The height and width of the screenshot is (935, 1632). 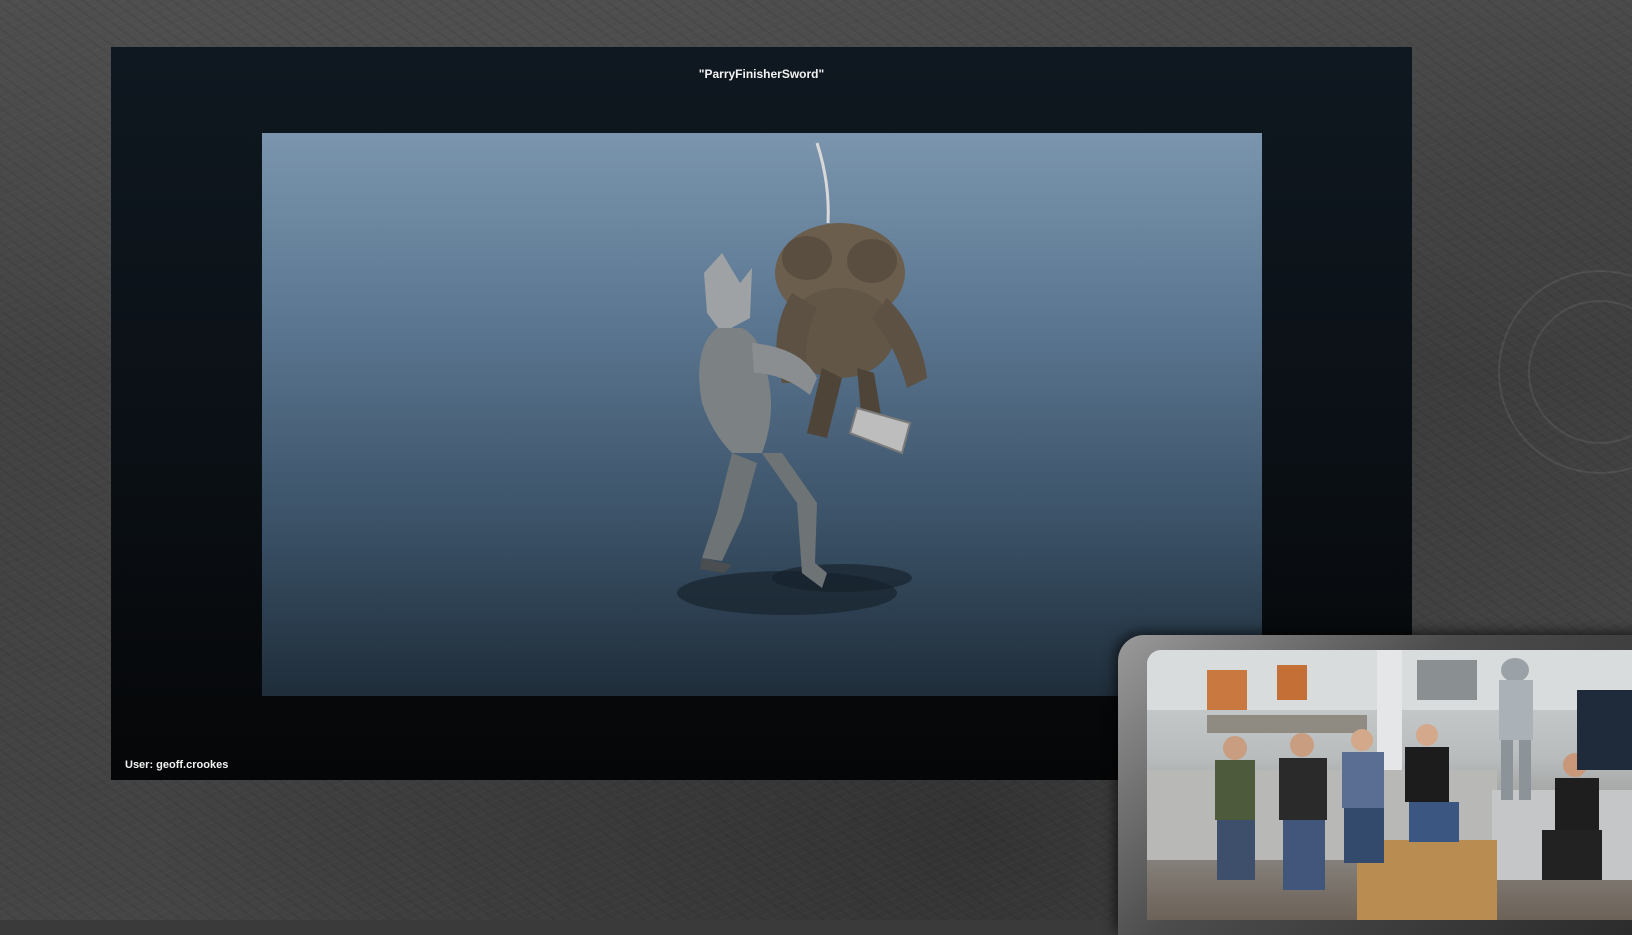 I want to click on enemy-figure, so click(x=851, y=339).